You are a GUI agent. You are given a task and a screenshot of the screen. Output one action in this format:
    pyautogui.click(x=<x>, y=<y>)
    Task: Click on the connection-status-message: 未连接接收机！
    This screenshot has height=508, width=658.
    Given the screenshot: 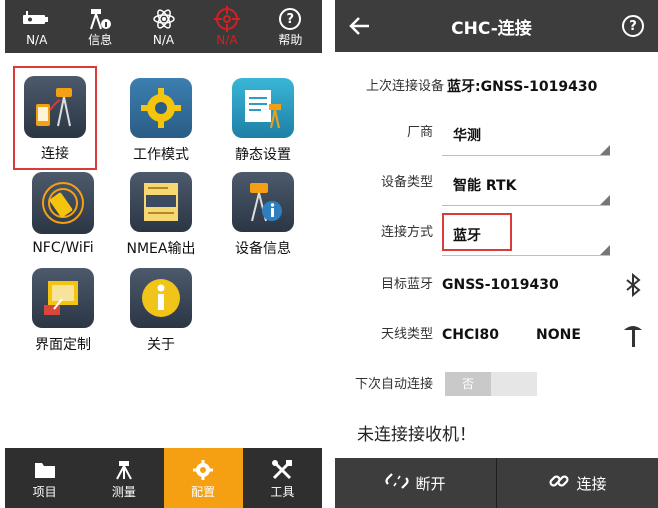 What is the action you would take?
    pyautogui.click(x=416, y=435)
    